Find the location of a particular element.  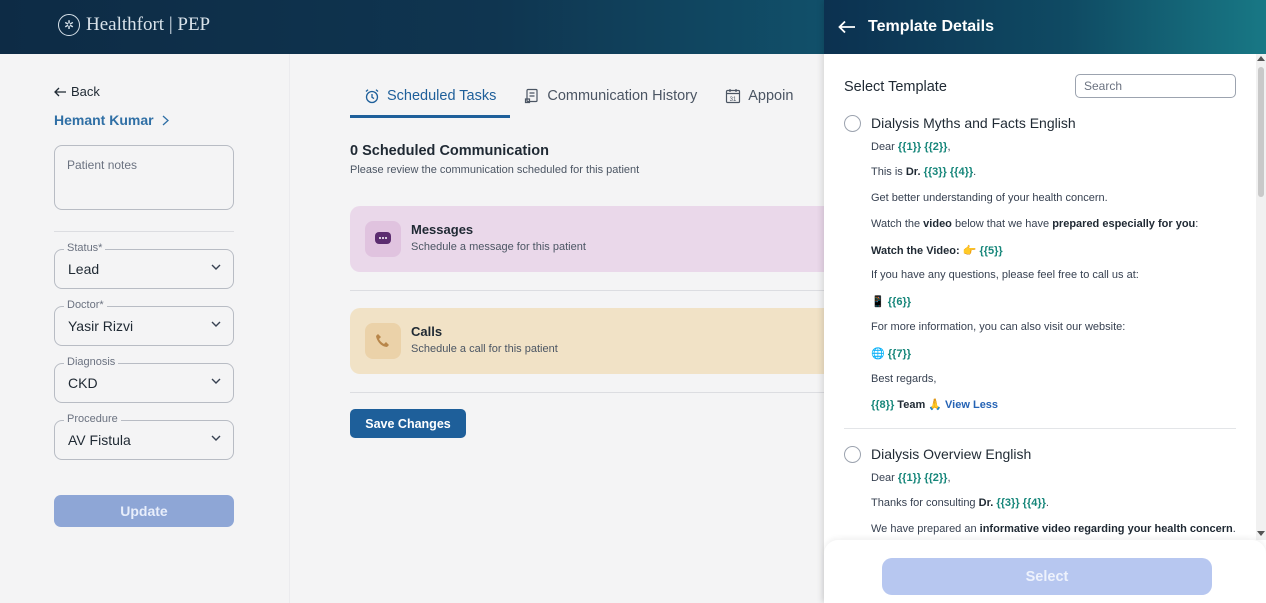

line-bold-text: prepared especially for you is located at coordinates (1124, 224).